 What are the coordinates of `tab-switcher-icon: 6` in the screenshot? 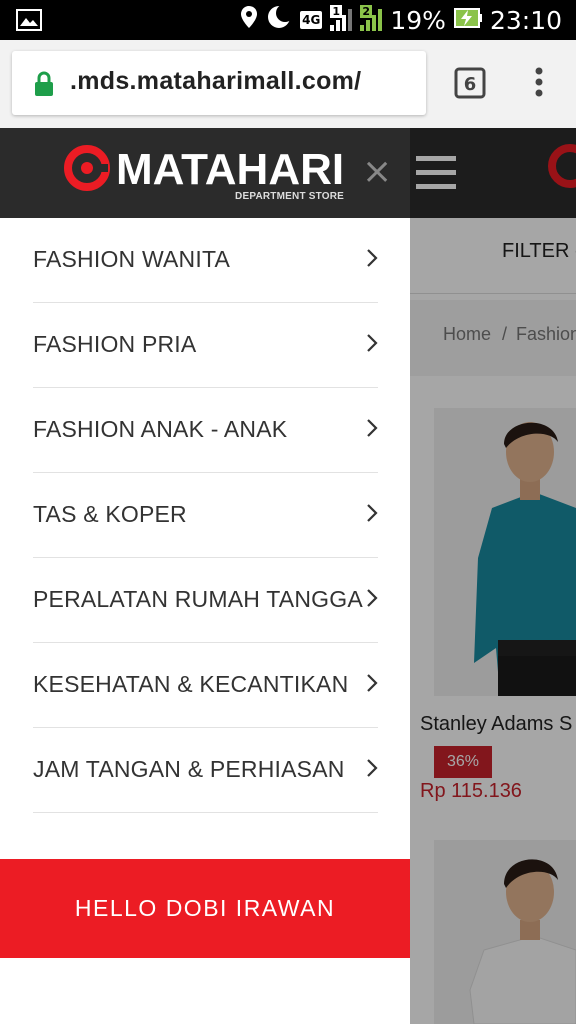 It's located at (470, 85).